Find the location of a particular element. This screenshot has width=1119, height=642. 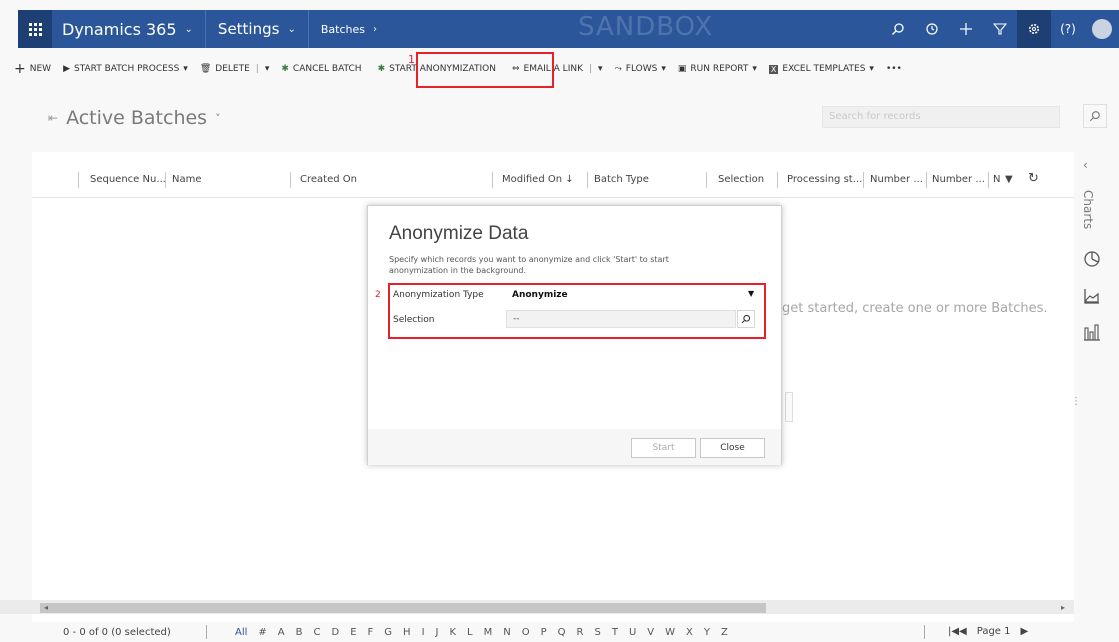

view-selector: ⇤ Active Batches ˅ is located at coordinates (134, 118).